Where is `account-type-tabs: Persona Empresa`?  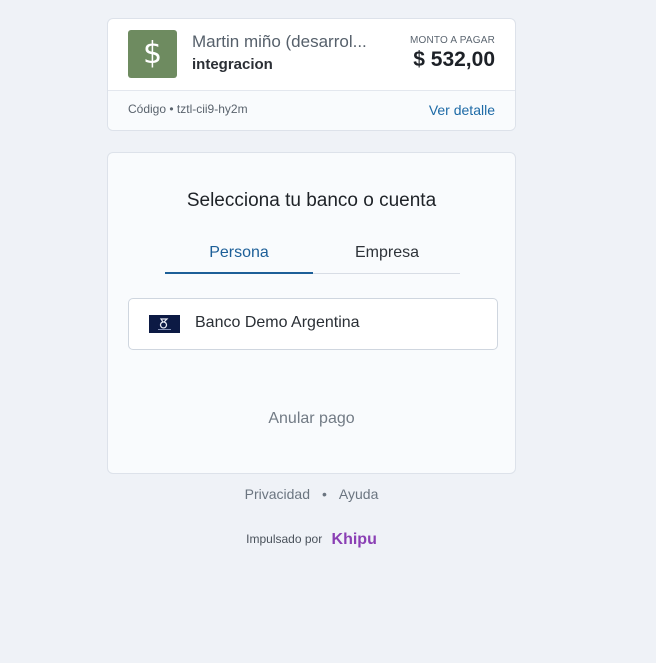
account-type-tabs: Persona Empresa is located at coordinates (312, 257).